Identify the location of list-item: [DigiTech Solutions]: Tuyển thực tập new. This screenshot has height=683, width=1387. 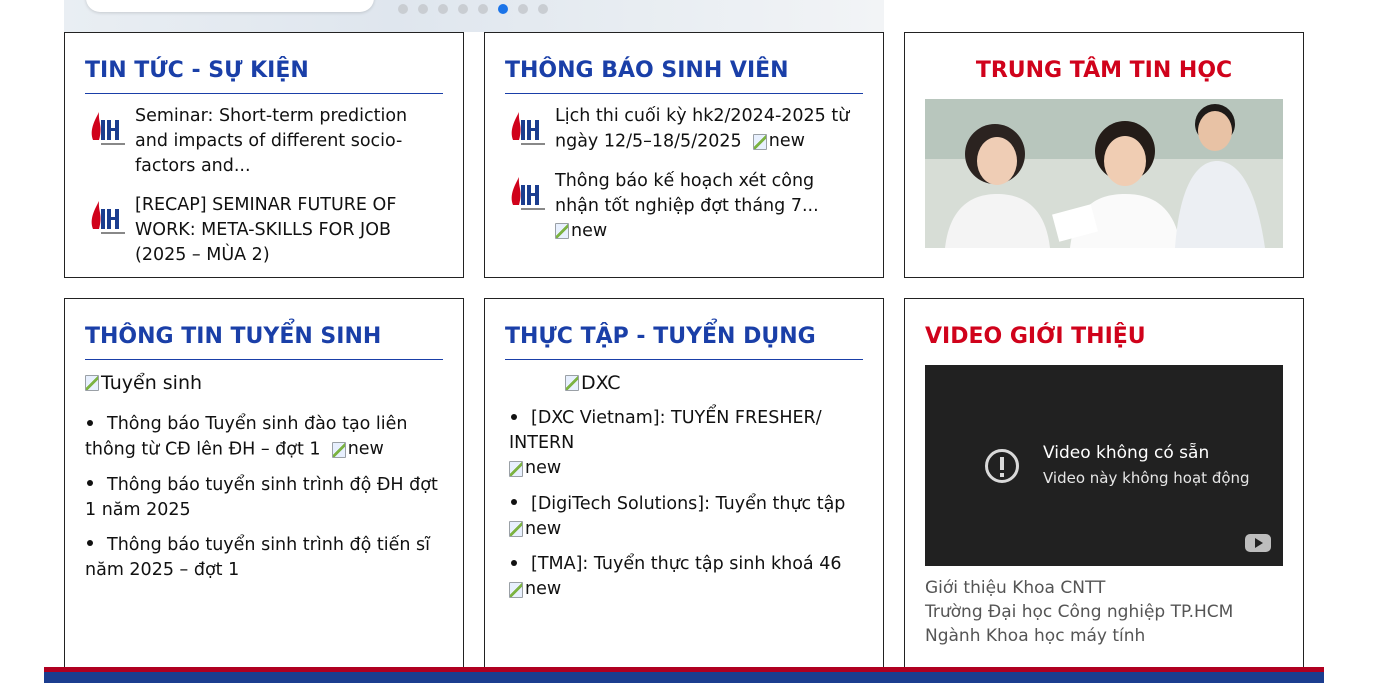
(684, 517).